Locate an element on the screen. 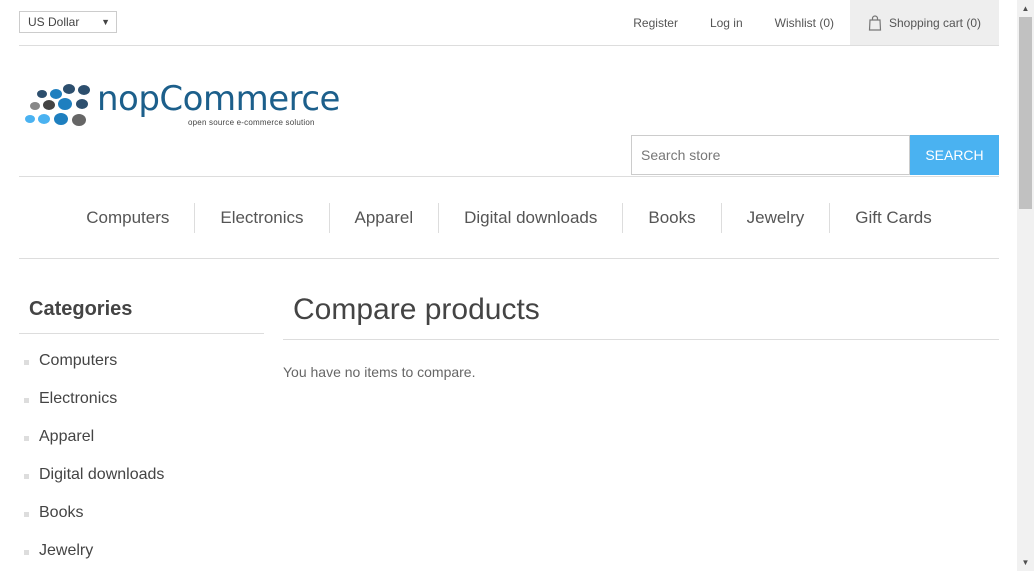  menu-item-electronics: Electronics is located at coordinates (261, 217).